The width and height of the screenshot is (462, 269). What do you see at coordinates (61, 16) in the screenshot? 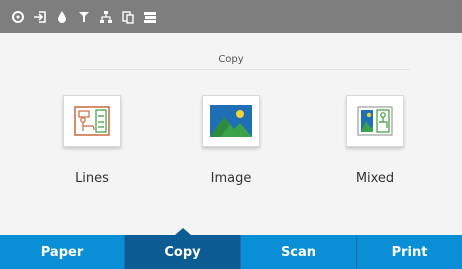
I see `ink-drop-icon` at bounding box center [61, 16].